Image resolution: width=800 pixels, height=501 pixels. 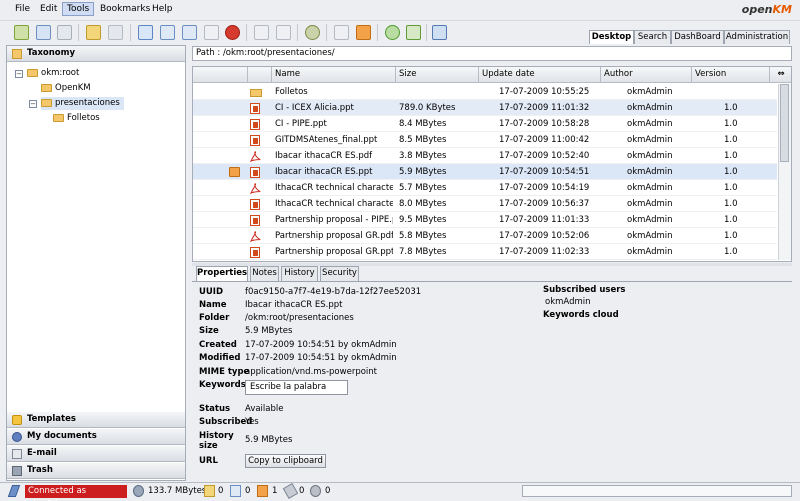 What do you see at coordinates (485, 92) in the screenshot?
I see `table-row: Folletos 17-07-2009 10:55:25 okmAdmin` at bounding box center [485, 92].